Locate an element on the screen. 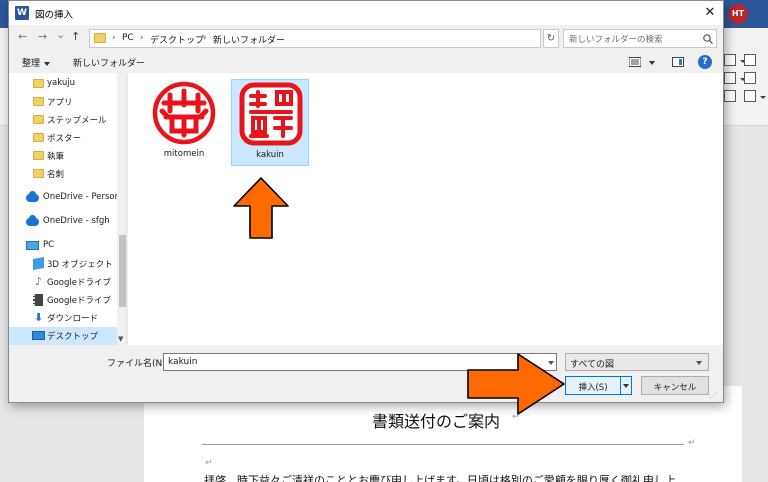 This screenshot has width=768, height=482. pc-icon is located at coordinates (32, 245).